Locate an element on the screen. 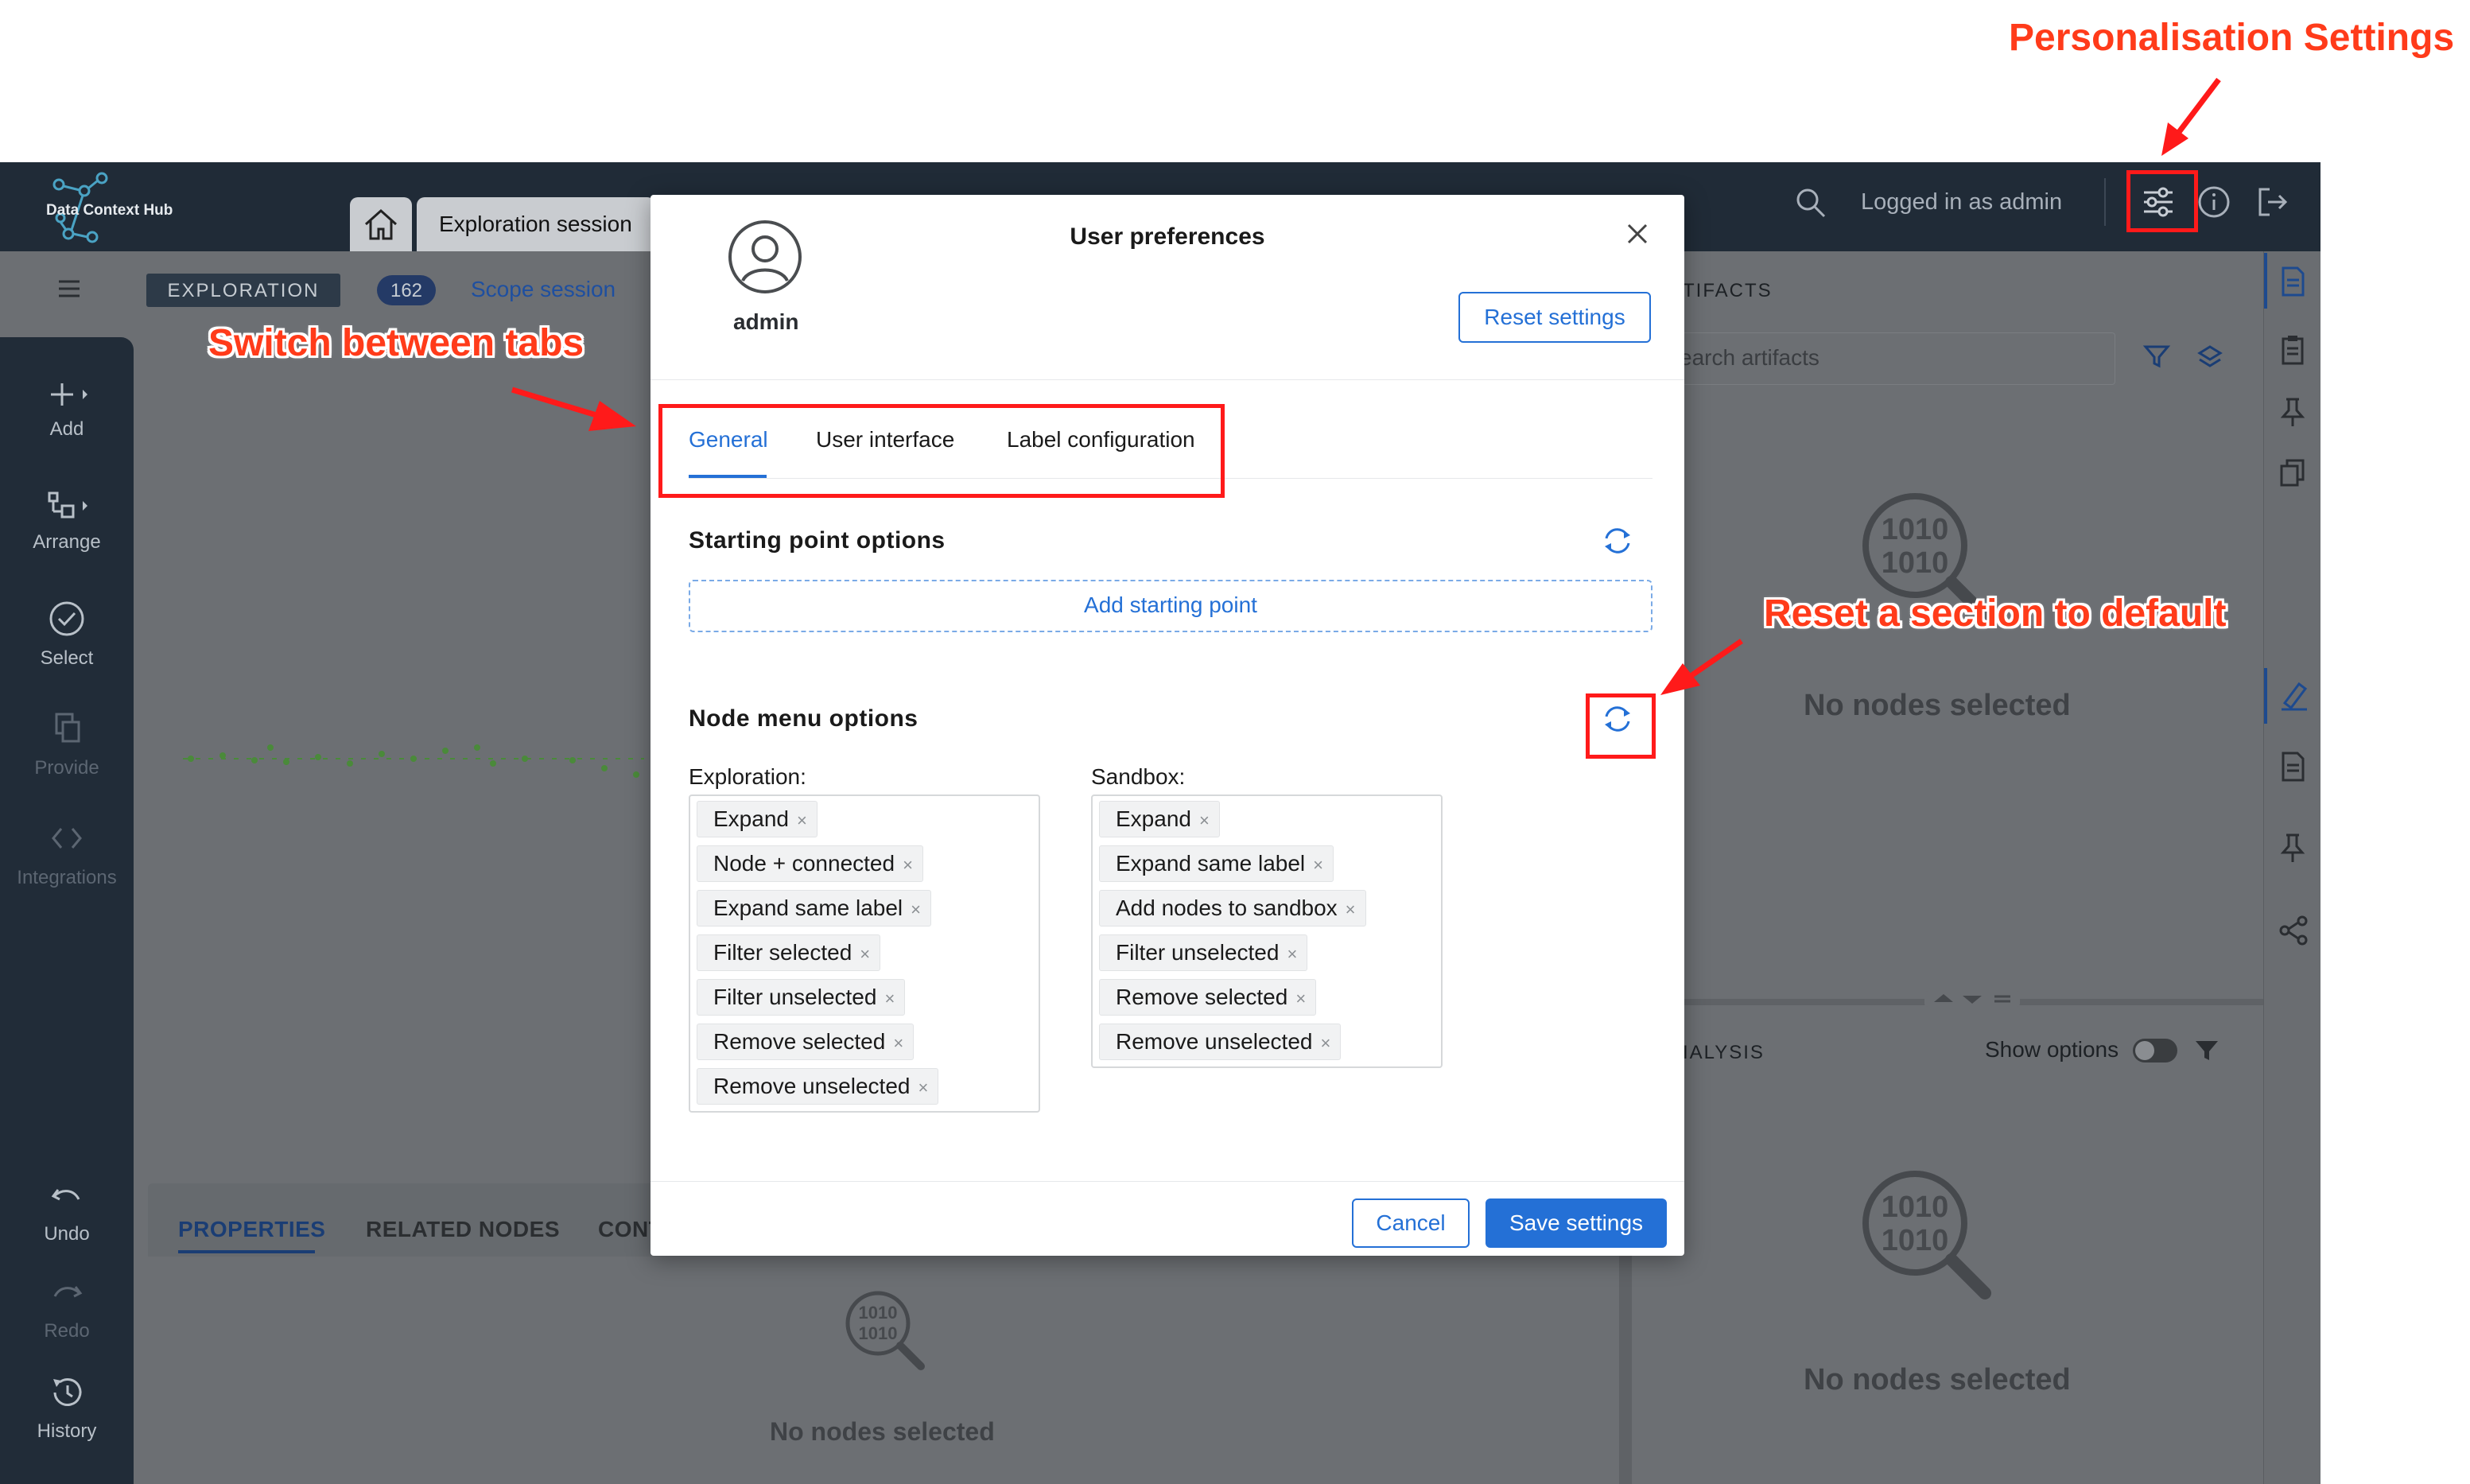 This screenshot has width=2470, height=1484. share-icon is located at coordinates (2294, 930).